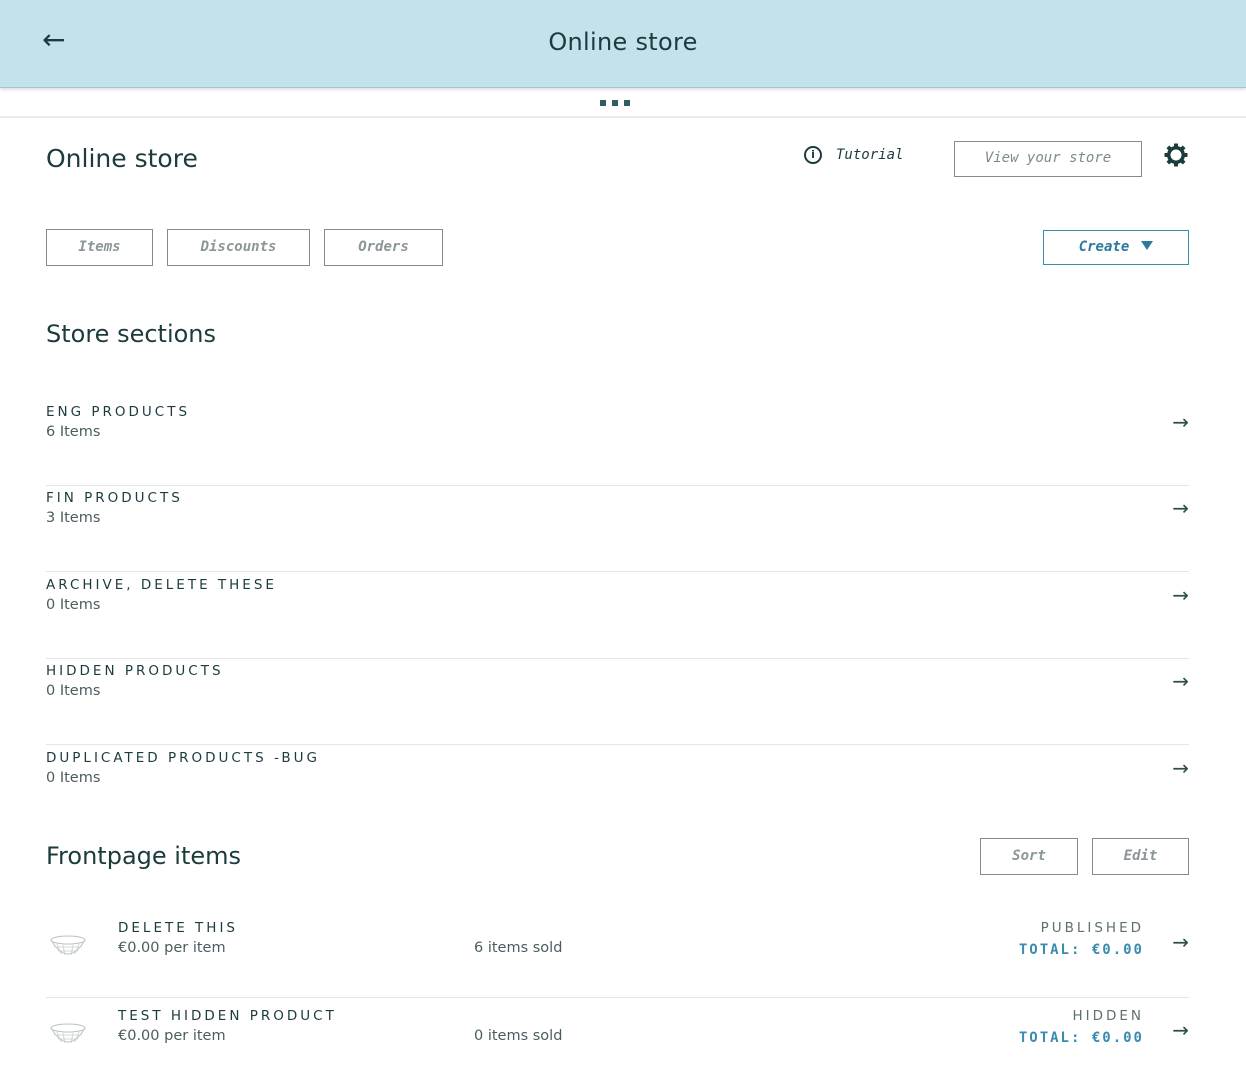 Image resolution: width=1246 pixels, height=1080 pixels. I want to click on section-row: ARCHIVE, DELETE THESE 0 Items →, so click(617, 616).